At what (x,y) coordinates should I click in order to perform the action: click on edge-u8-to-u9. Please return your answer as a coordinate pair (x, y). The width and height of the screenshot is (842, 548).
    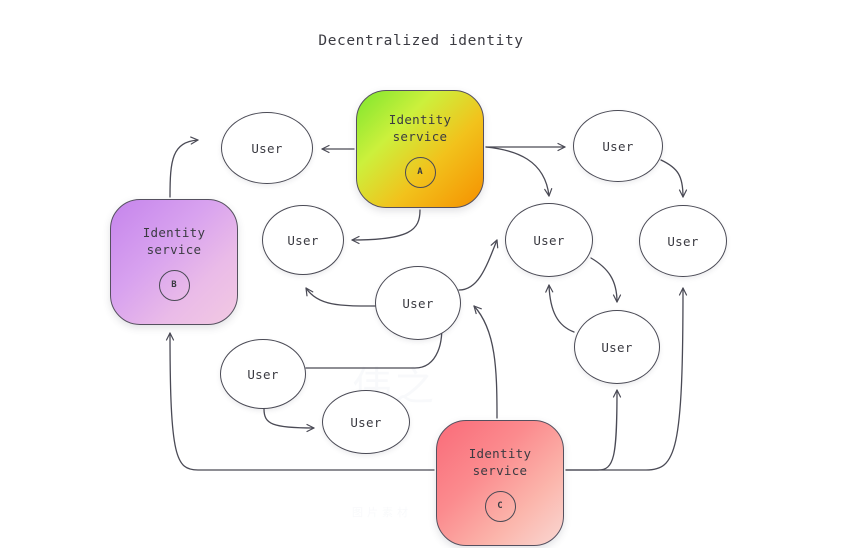
    Looking at the image, I should click on (289, 420).